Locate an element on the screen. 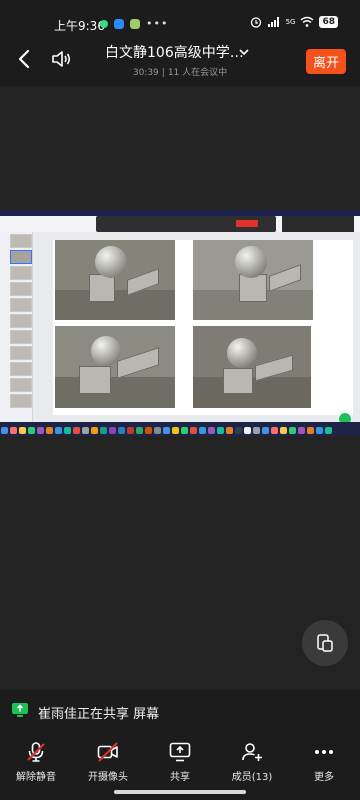  meeting-header: 白文静106高级中学… 30:39 | 11 人在会议中 离开 is located at coordinates (180, 61).